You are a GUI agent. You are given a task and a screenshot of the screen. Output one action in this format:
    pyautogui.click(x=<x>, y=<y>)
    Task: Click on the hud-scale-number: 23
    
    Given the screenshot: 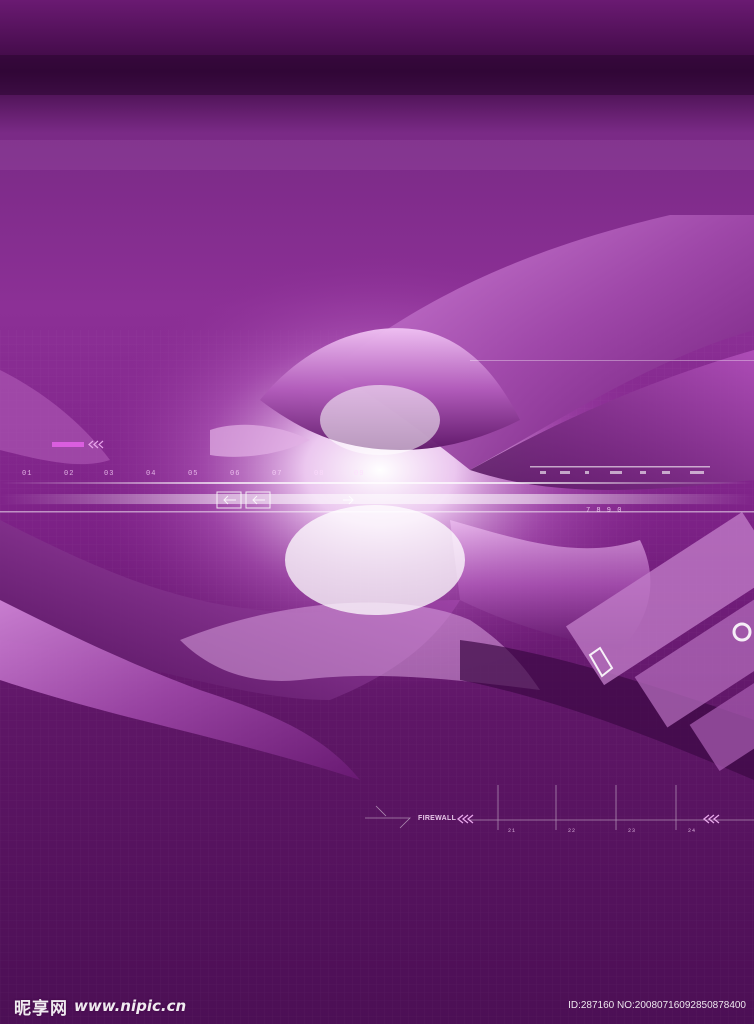 What is the action you would take?
    pyautogui.click(x=632, y=831)
    